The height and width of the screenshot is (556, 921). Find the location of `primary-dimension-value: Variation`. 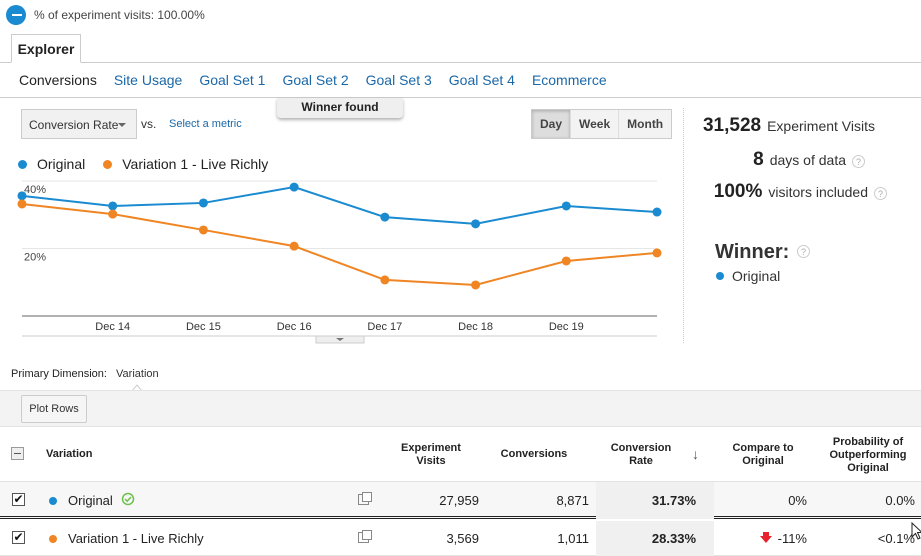

primary-dimension-value: Variation is located at coordinates (137, 374).